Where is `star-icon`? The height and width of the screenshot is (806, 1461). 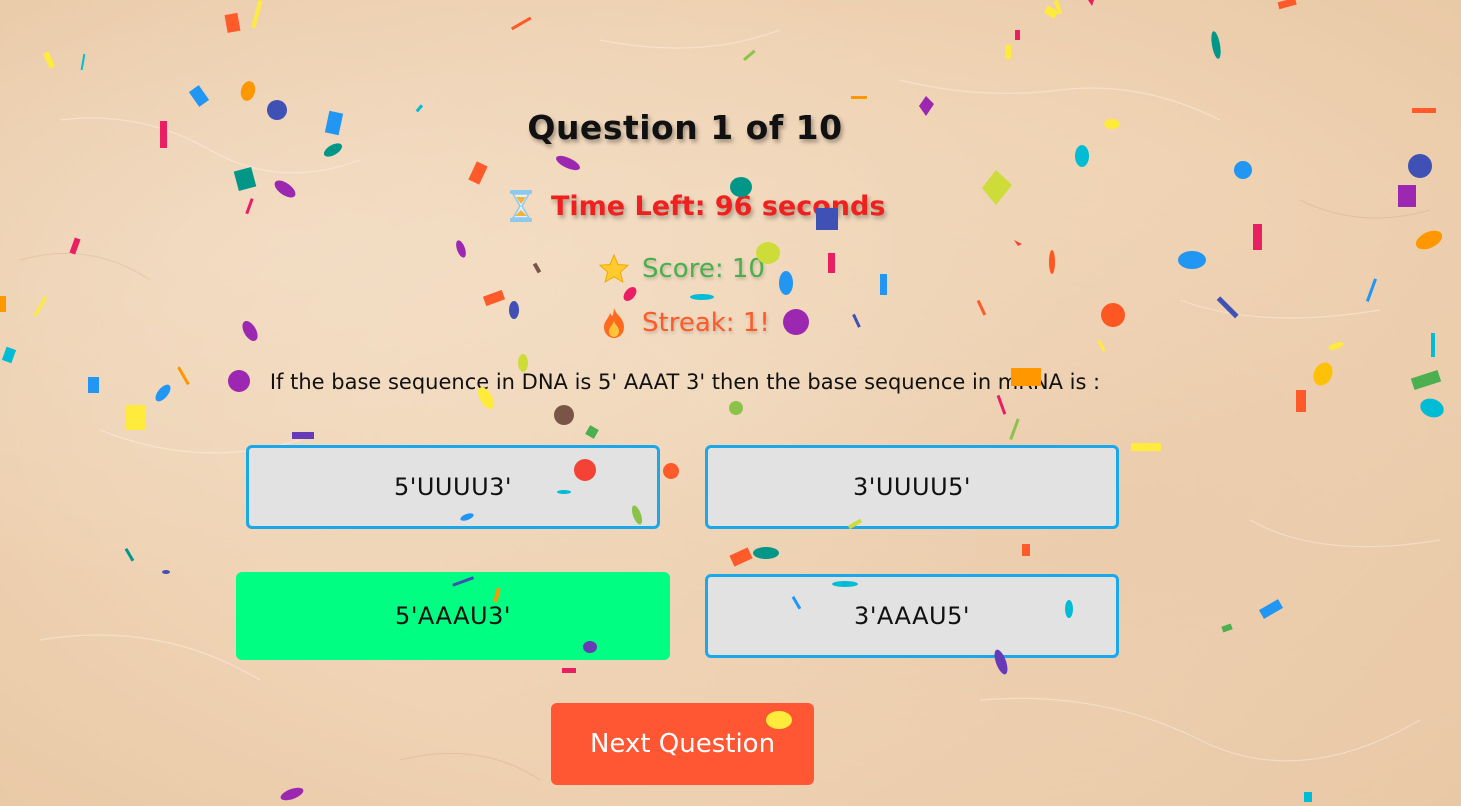 star-icon is located at coordinates (614, 269).